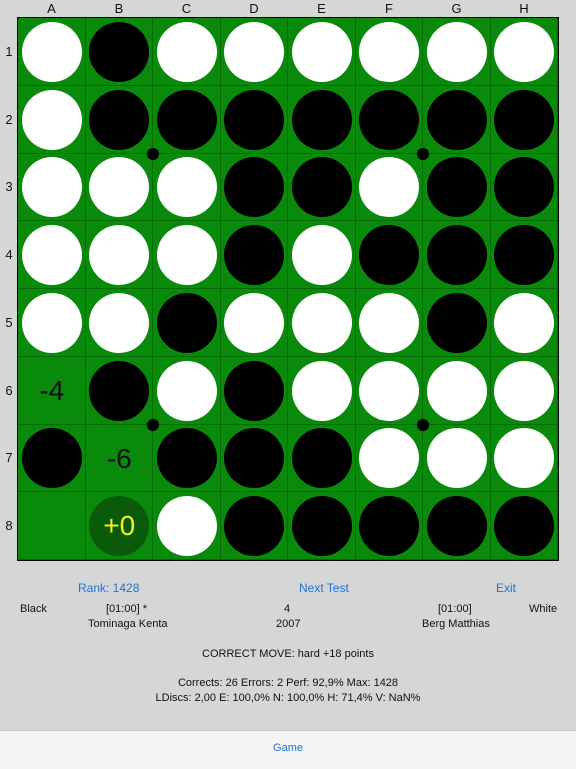 This screenshot has height=769, width=576. Describe the element at coordinates (51, 51) in the screenshot. I see `white-disc-a1` at that location.